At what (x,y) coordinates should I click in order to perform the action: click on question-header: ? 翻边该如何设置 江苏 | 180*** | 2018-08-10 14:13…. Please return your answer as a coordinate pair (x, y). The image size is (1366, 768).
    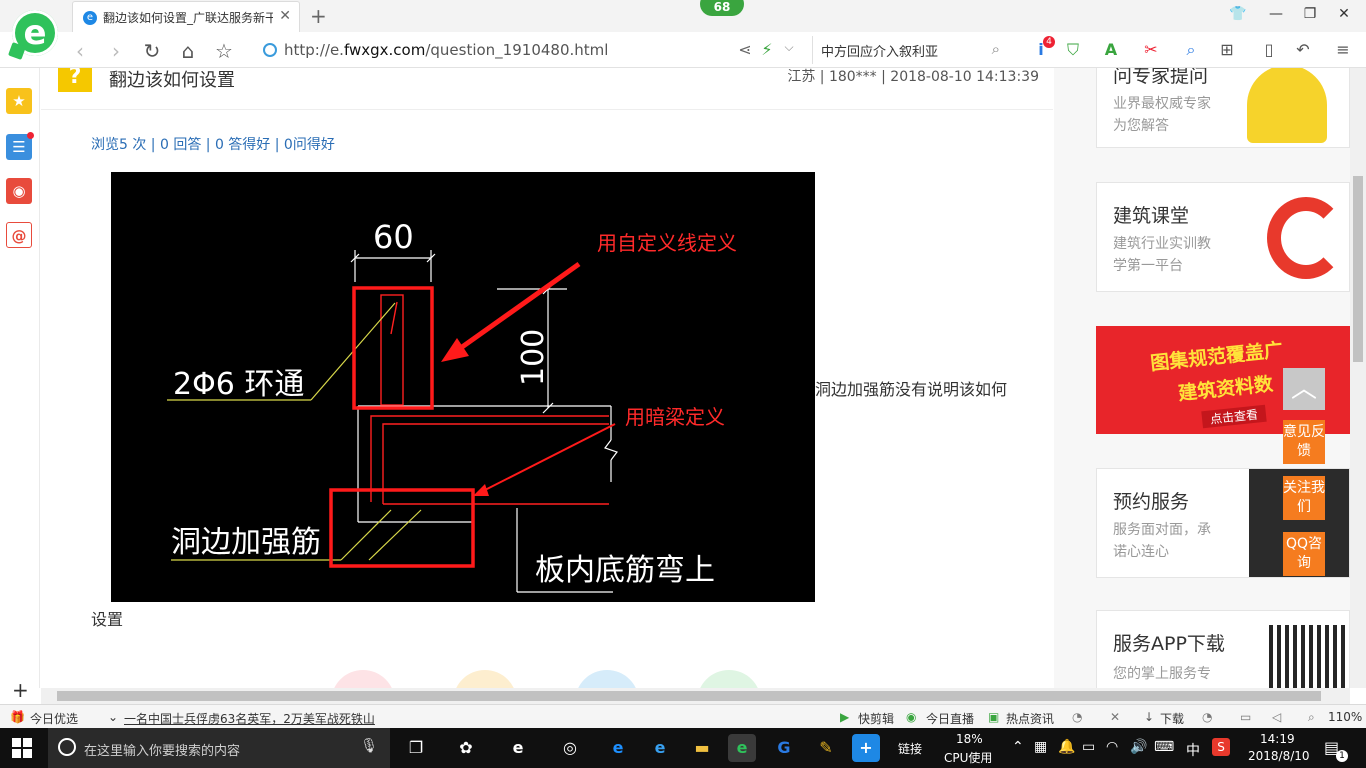
    Looking at the image, I should click on (547, 89).